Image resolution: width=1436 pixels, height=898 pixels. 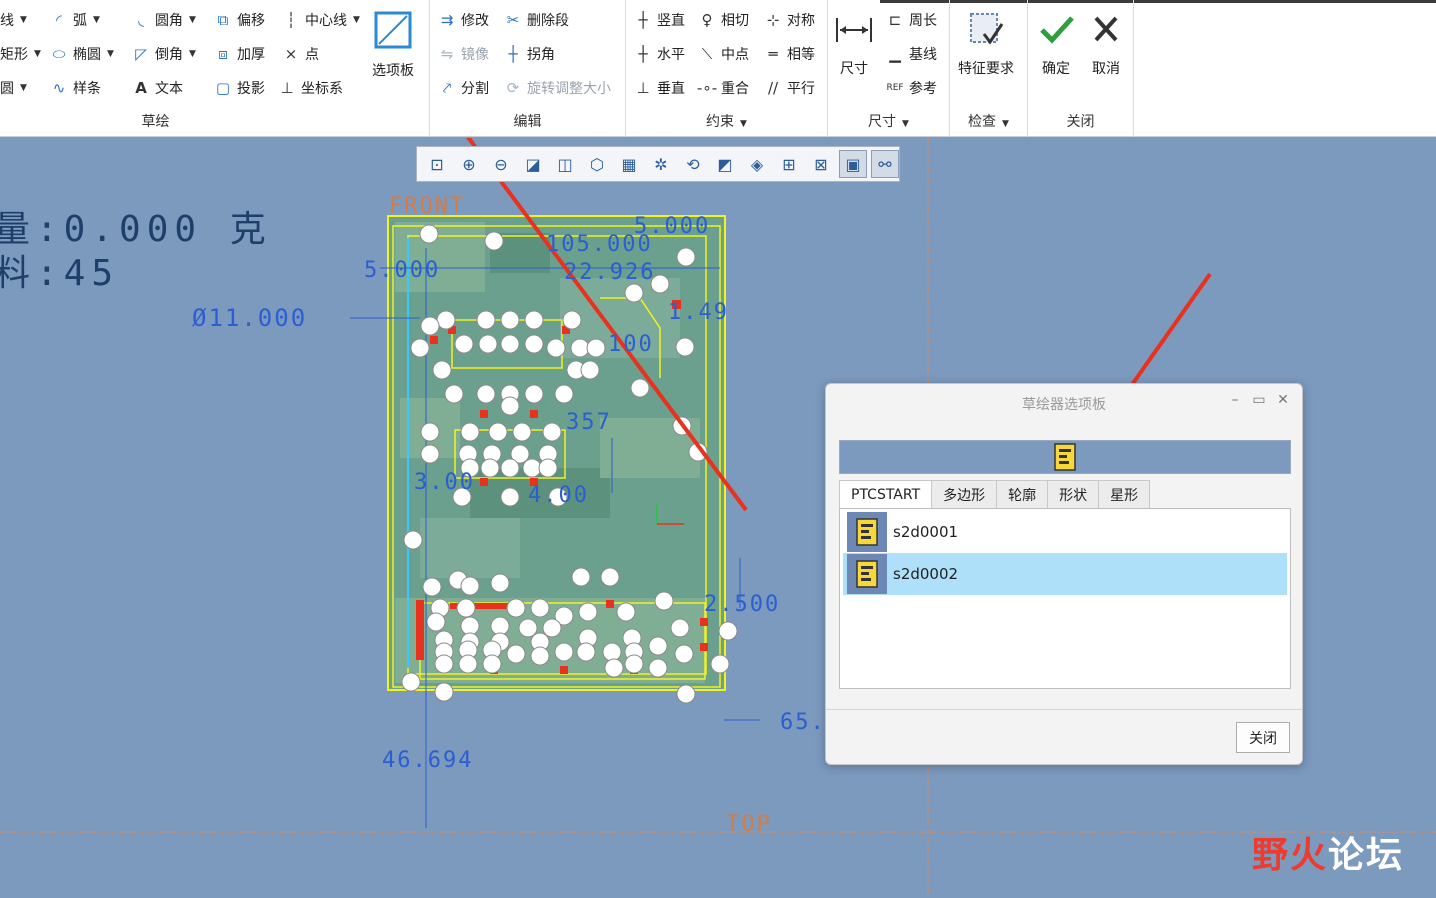 What do you see at coordinates (629, 164) in the screenshot?
I see `view-manager-icon: ▦` at bounding box center [629, 164].